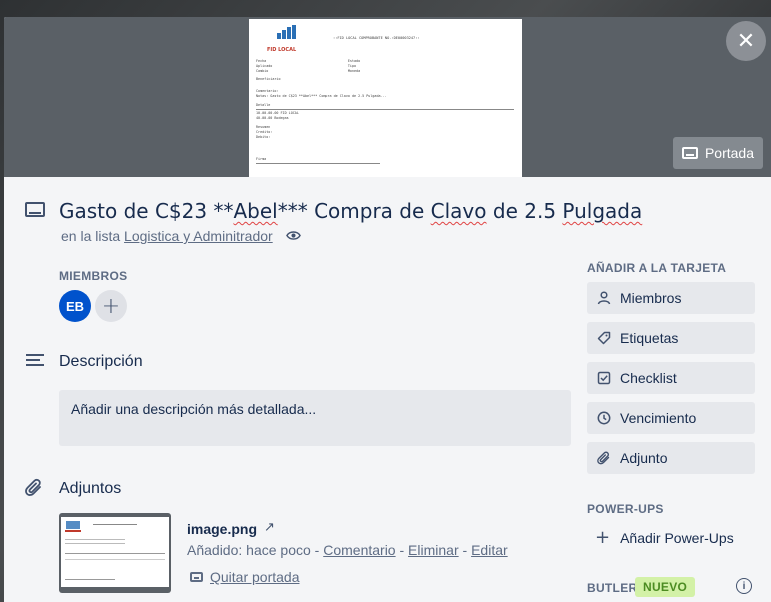 The image size is (771, 602). I want to click on checklist-icon, so click(604, 378).